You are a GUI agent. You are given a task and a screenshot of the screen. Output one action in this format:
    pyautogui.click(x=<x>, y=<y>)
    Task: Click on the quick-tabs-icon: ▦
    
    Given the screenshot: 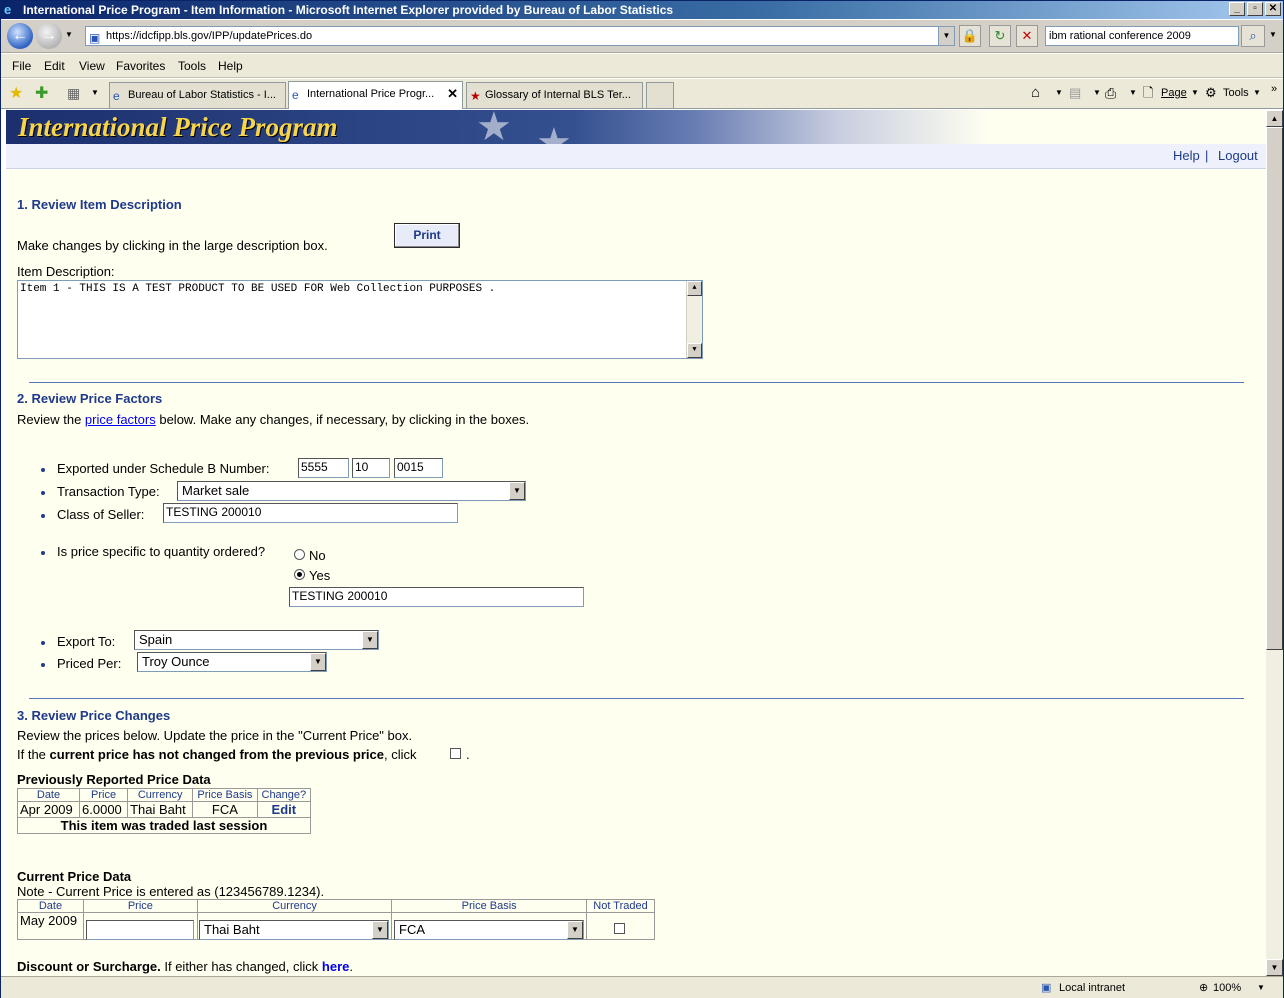 What is the action you would take?
    pyautogui.click(x=73, y=93)
    